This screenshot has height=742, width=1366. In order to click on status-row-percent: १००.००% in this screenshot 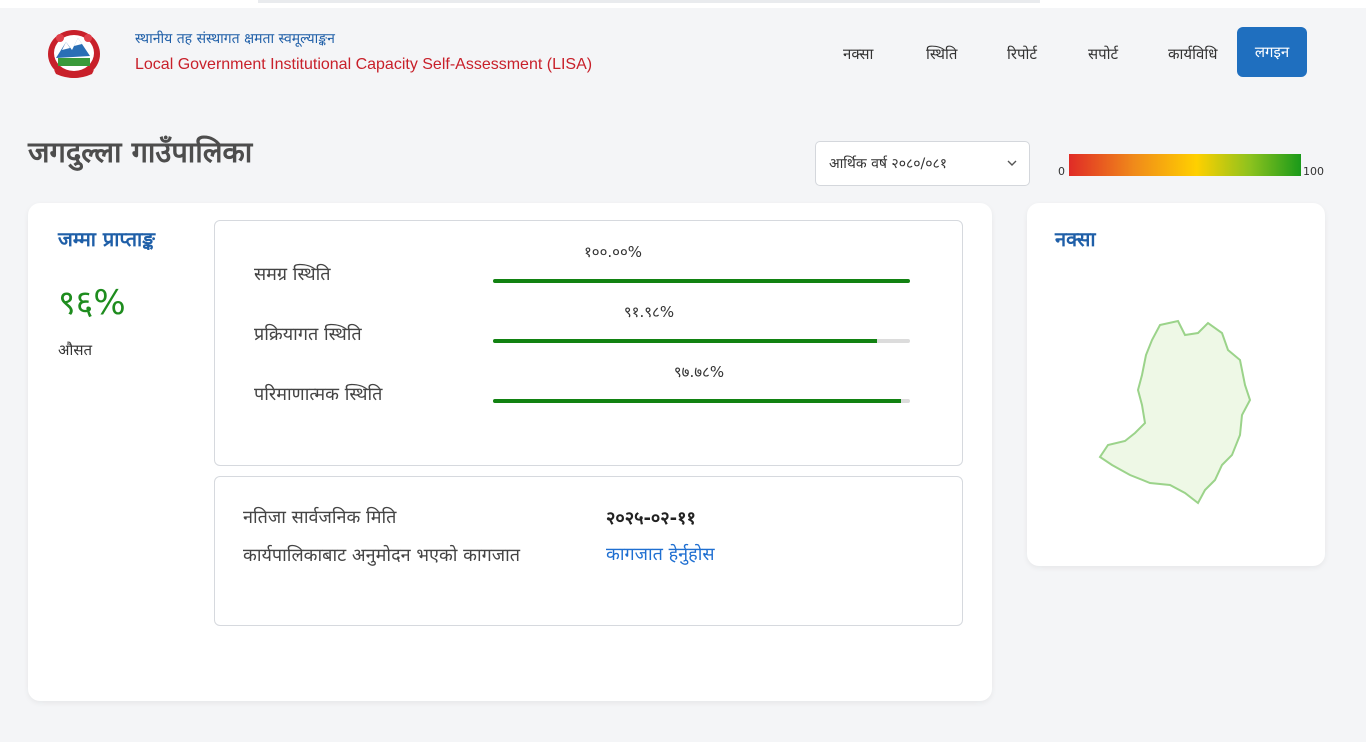, I will do `click(613, 252)`.